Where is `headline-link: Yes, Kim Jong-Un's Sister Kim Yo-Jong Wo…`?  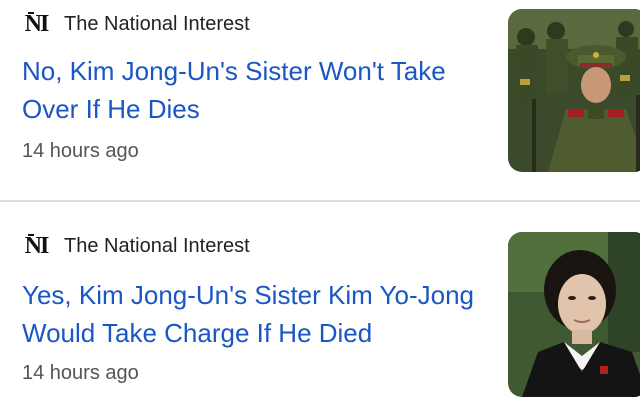
headline-link: Yes, Kim Jong-Un's Sister Kim Yo-Jong Wo… is located at coordinates (252, 314).